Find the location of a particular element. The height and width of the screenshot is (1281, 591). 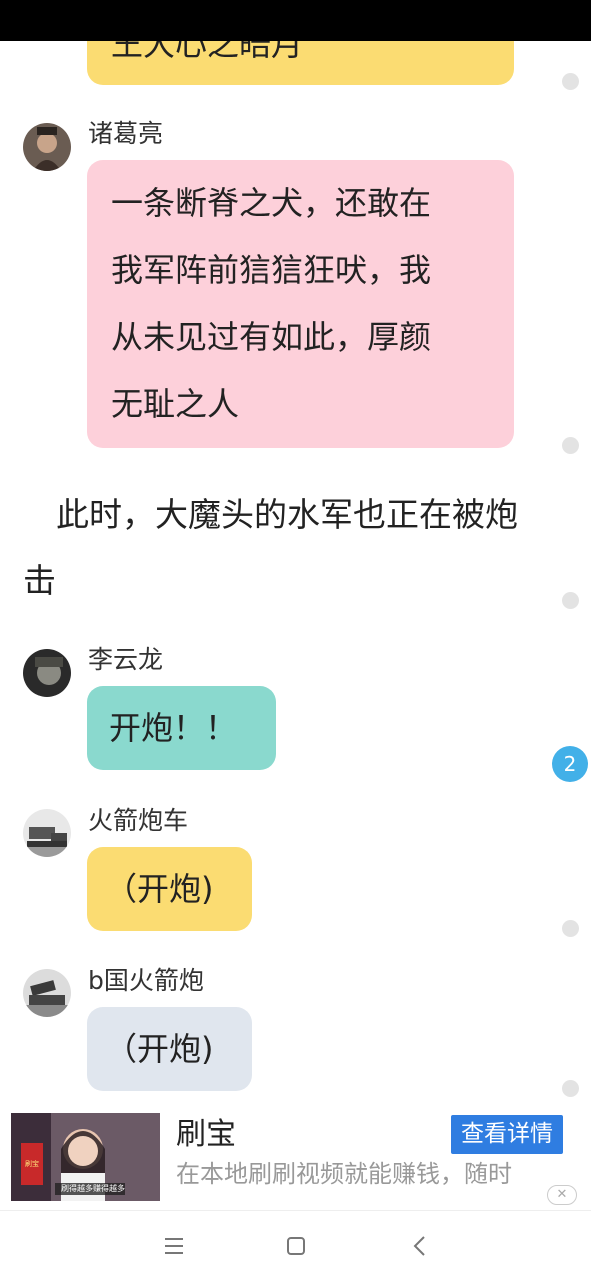

message-text: 开炮！！ is located at coordinates (173, 728).